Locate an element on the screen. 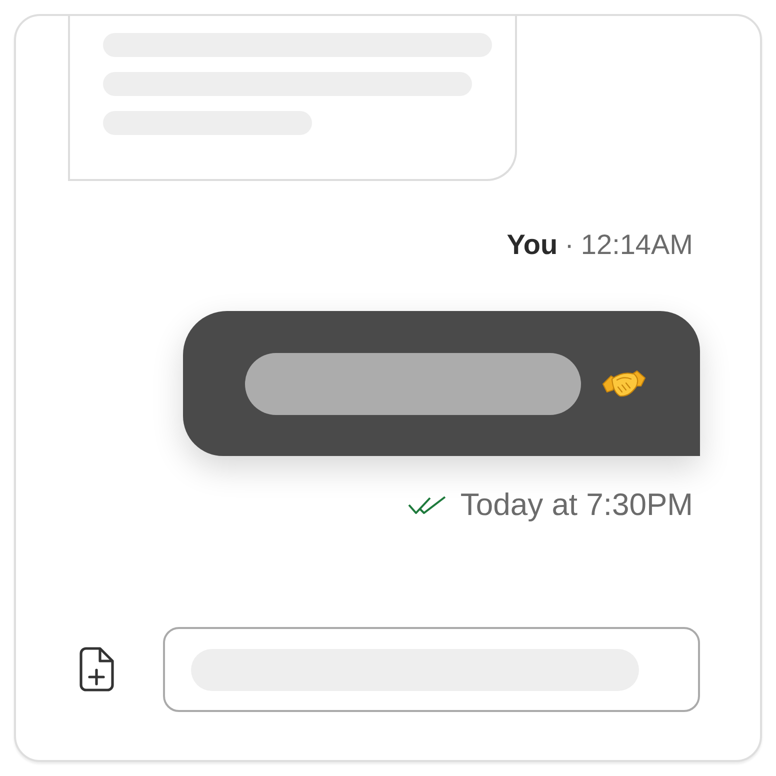 This screenshot has width=776, height=776. sender-name: You is located at coordinates (532, 245).